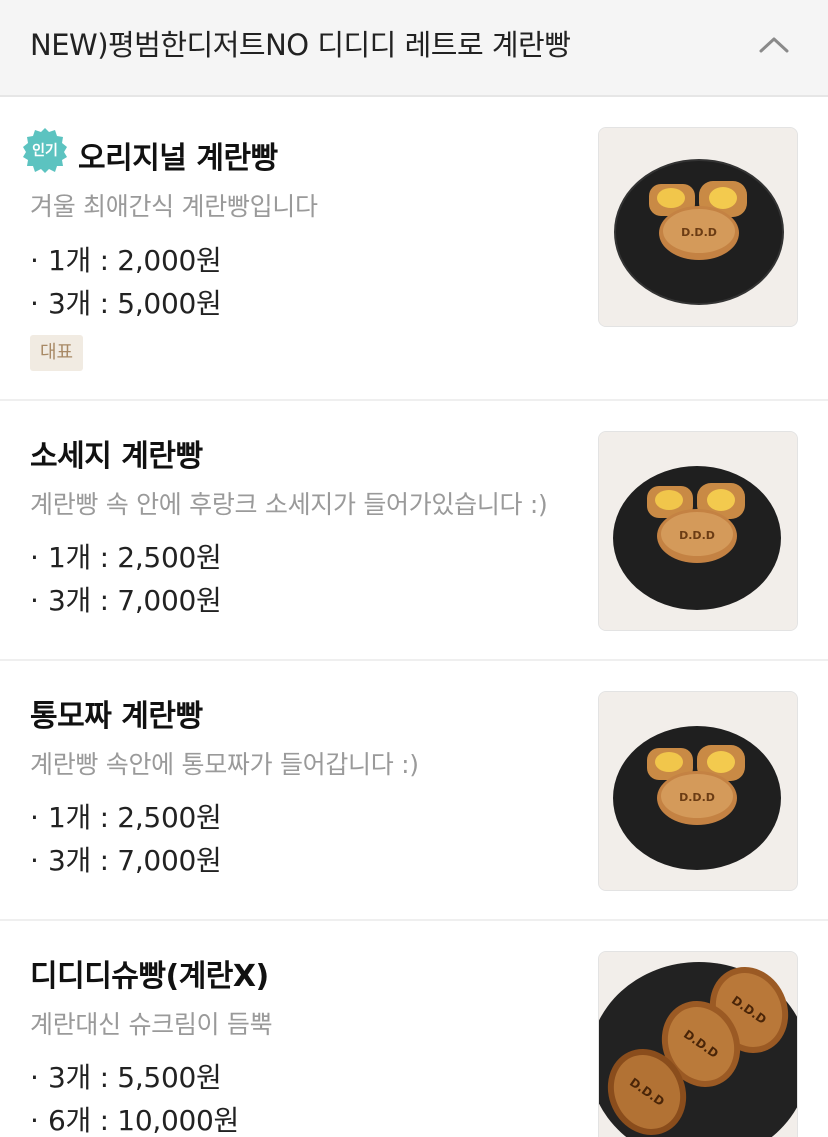 This screenshot has height=1137, width=828. I want to click on price-option: · 6개 : 10,000원, so click(134, 1120).